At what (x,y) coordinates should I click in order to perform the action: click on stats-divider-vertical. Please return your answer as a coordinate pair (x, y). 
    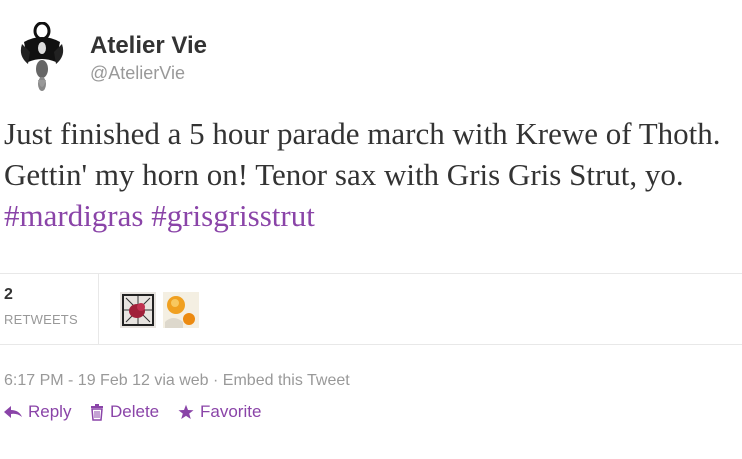
    Looking at the image, I should click on (98, 309).